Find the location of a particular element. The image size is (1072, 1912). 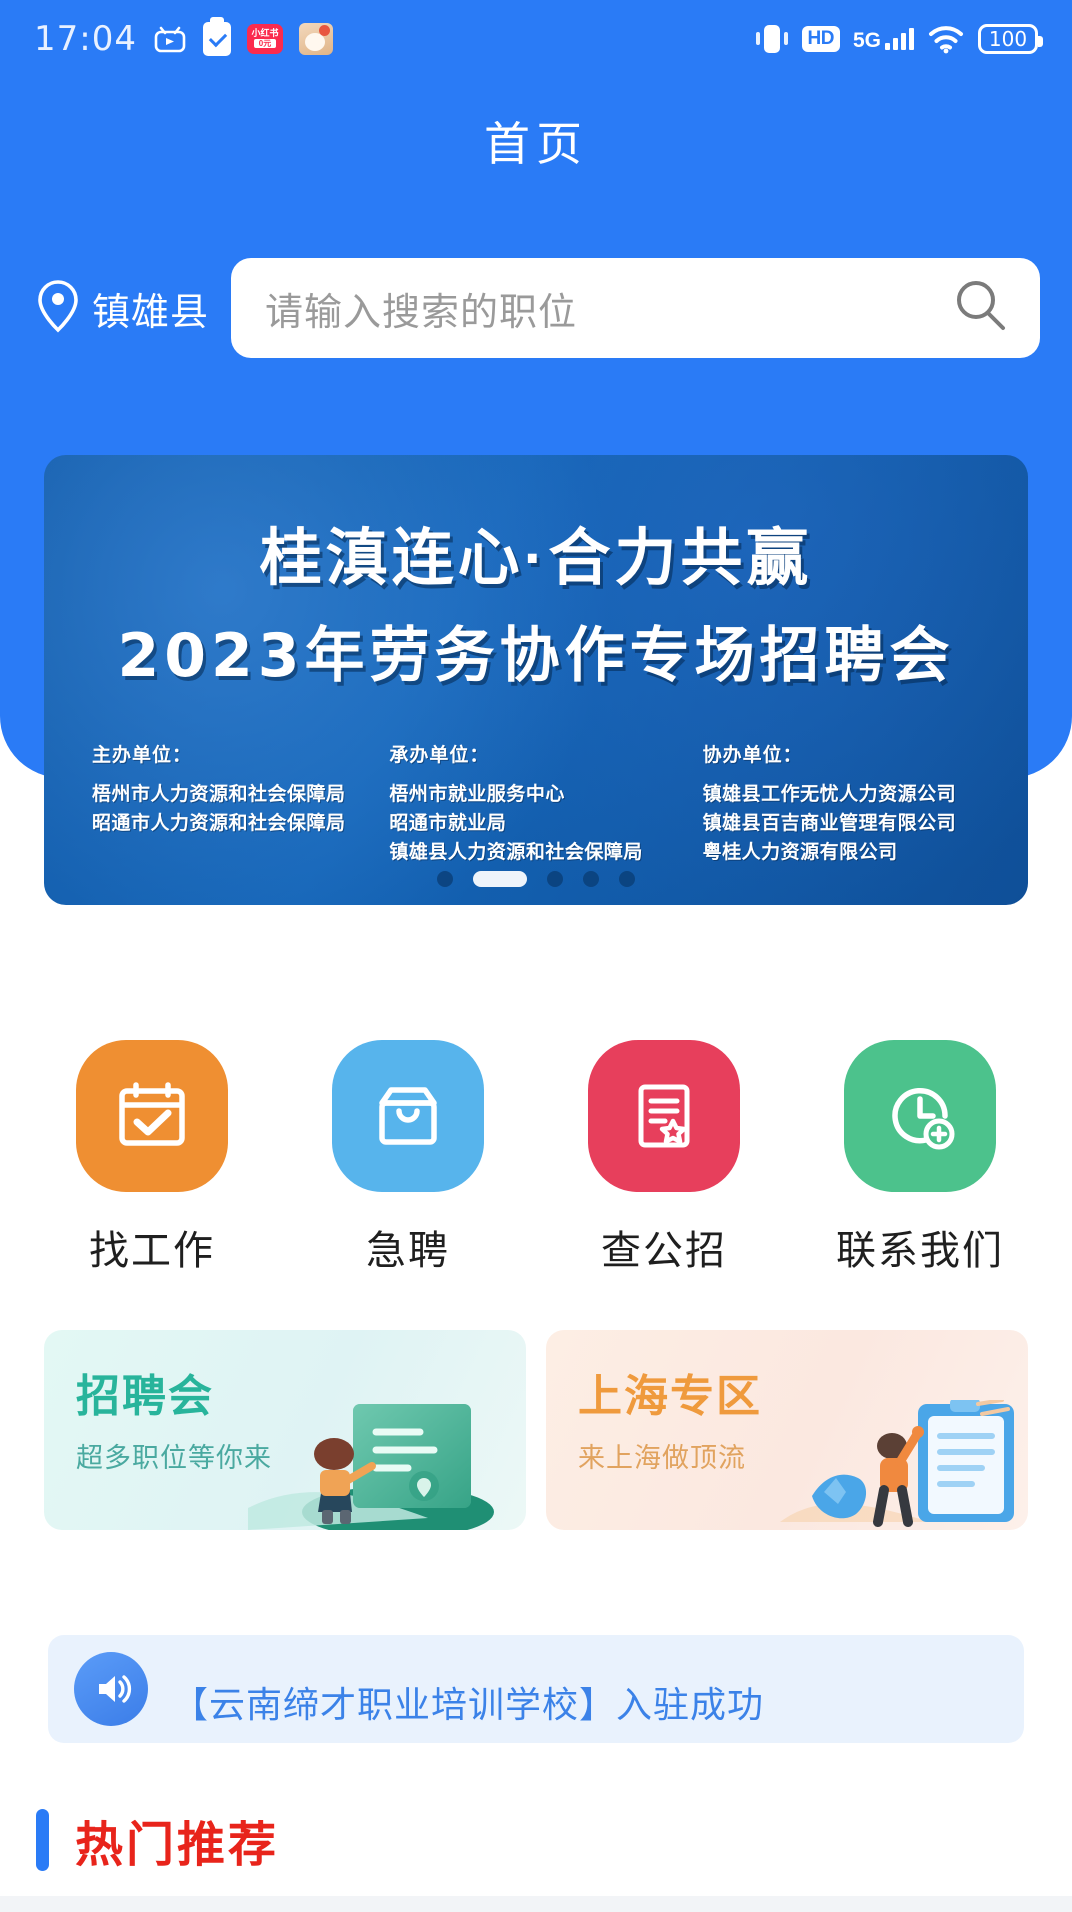

xiaohongshu-sub: 0元 is located at coordinates (264, 43).